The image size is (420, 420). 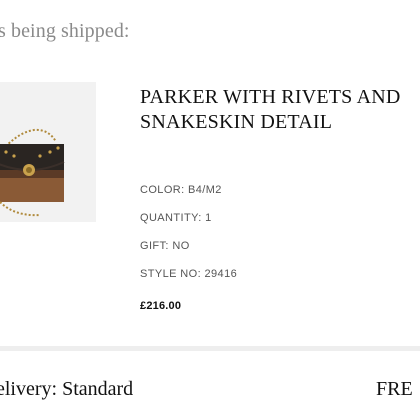 What do you see at coordinates (275, 110) in the screenshot?
I see `product-name: PARKER WITH RIVETS AND SNAKESKIN DETAIL` at bounding box center [275, 110].